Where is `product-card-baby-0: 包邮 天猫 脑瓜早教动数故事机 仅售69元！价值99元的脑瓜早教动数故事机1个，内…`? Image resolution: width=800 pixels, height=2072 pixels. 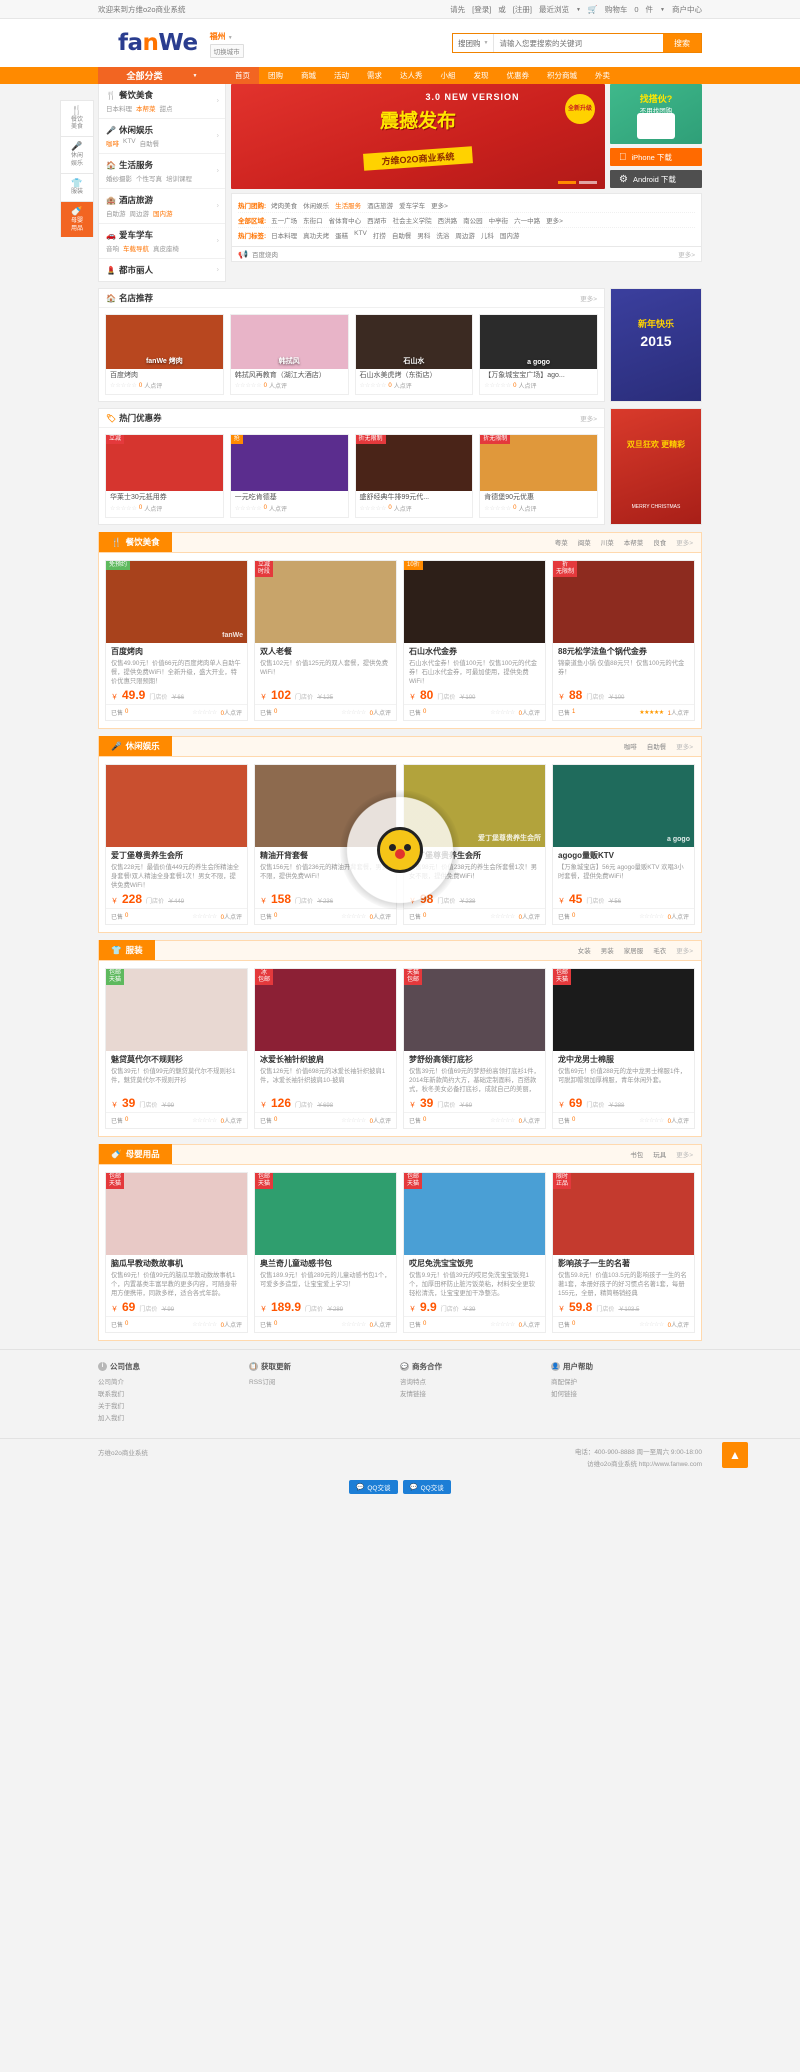 product-card-baby-0: 包邮 天猫 脑瓜早教动数故事机 仅售69元！价值99元的脑瓜早教动数故事机1个，内… is located at coordinates (176, 1252).